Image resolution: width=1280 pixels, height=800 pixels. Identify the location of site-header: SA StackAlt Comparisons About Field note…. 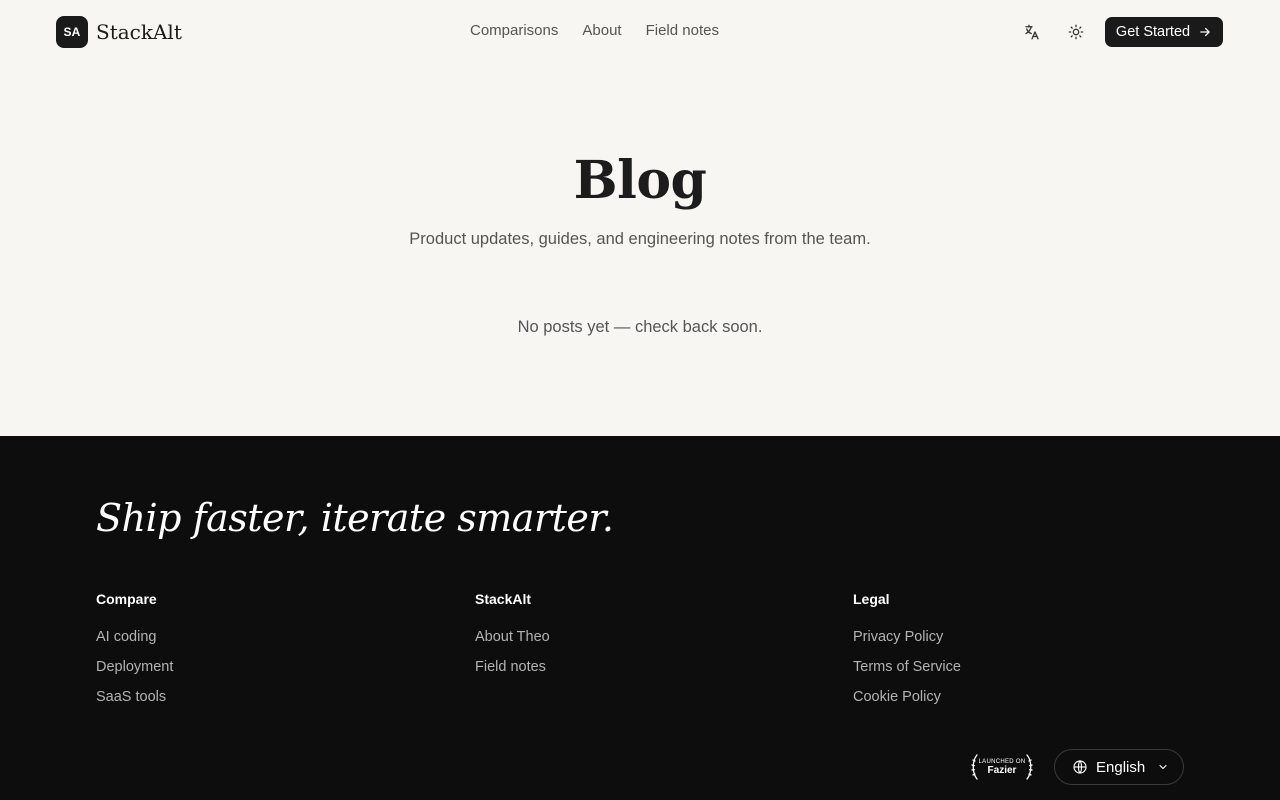
(640, 32).